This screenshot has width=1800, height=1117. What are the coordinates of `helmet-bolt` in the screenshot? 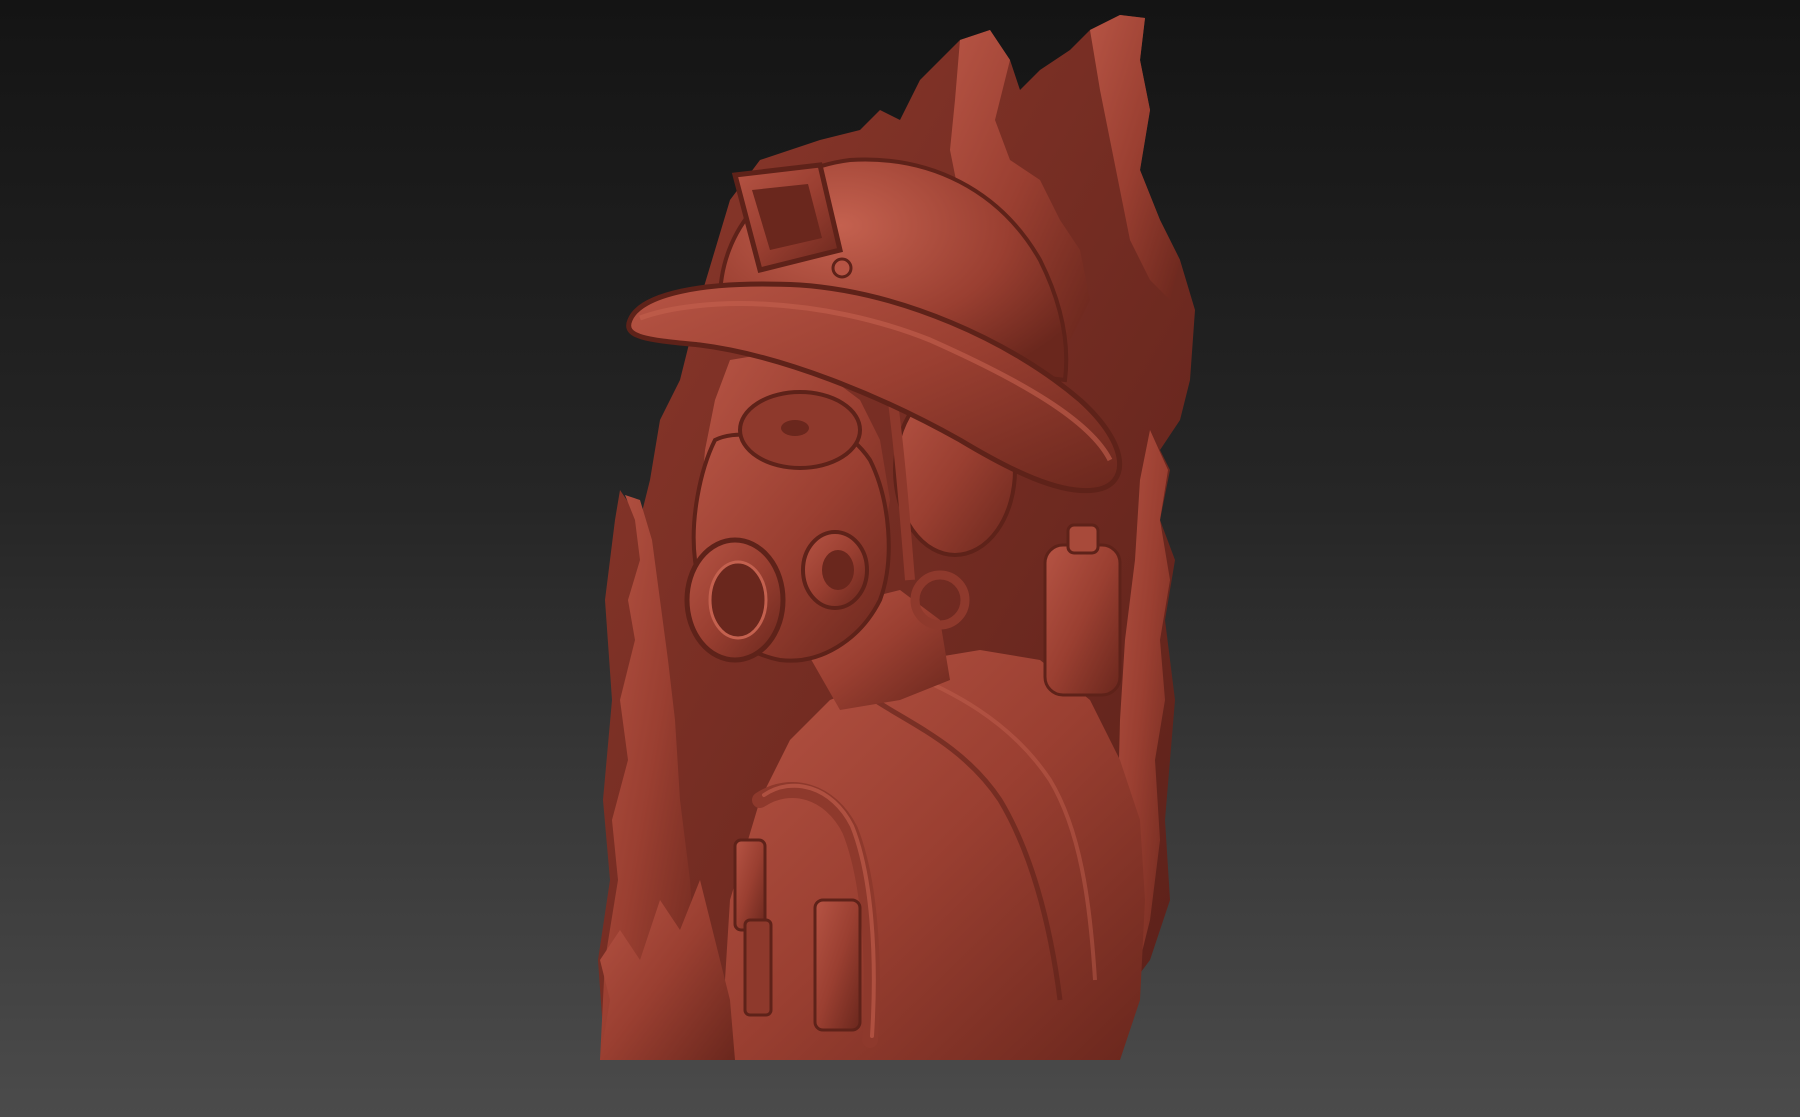 It's located at (842, 268).